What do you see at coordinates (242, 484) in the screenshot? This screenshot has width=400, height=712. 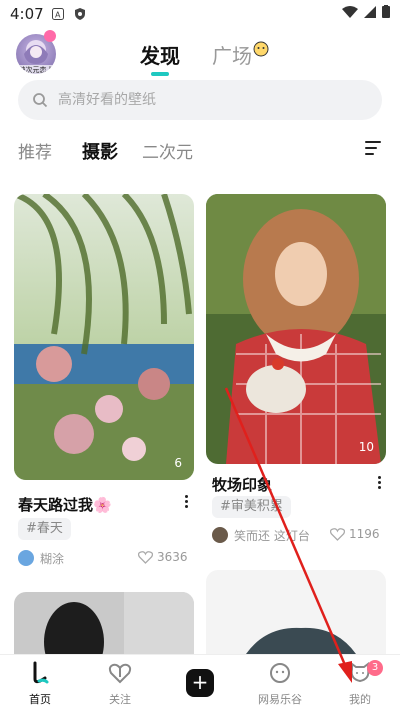 I see `card-title: 牧场印象` at bounding box center [242, 484].